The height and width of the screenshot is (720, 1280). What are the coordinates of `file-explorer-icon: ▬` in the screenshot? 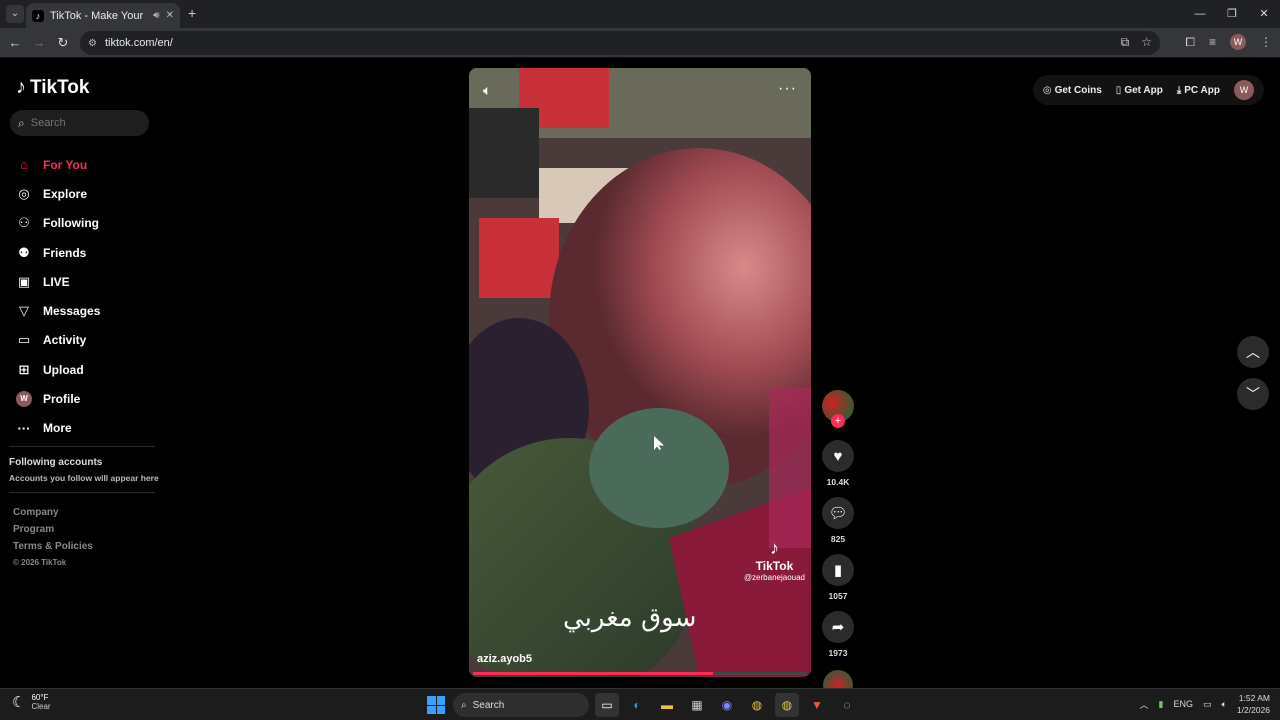 It's located at (667, 705).